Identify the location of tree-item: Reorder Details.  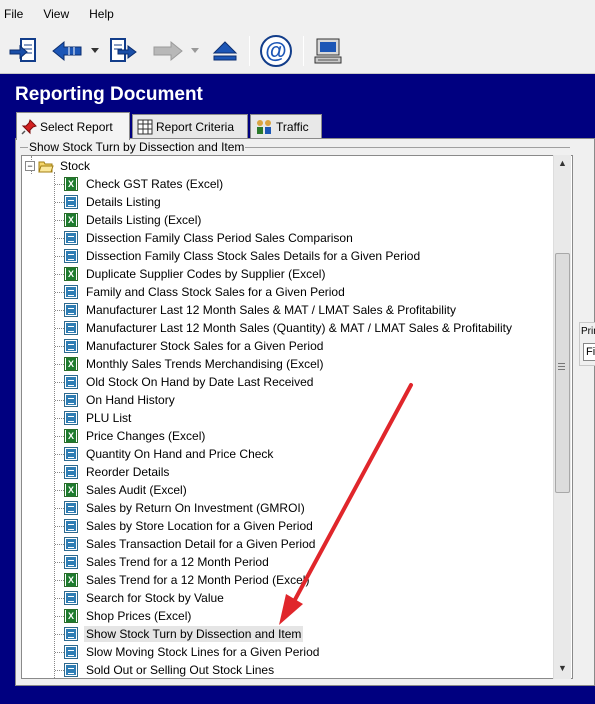
(117, 472).